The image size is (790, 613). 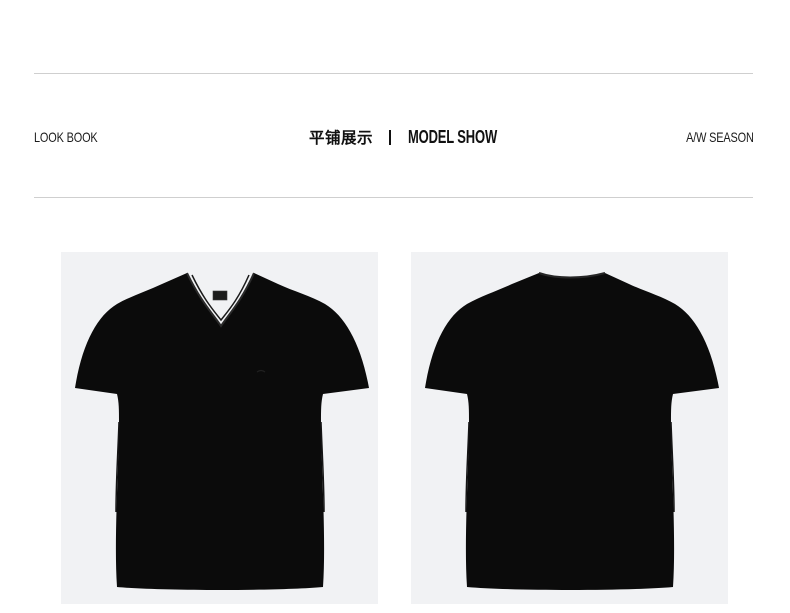 I want to click on section-title-chinese: 平铺展示, so click(x=341, y=138).